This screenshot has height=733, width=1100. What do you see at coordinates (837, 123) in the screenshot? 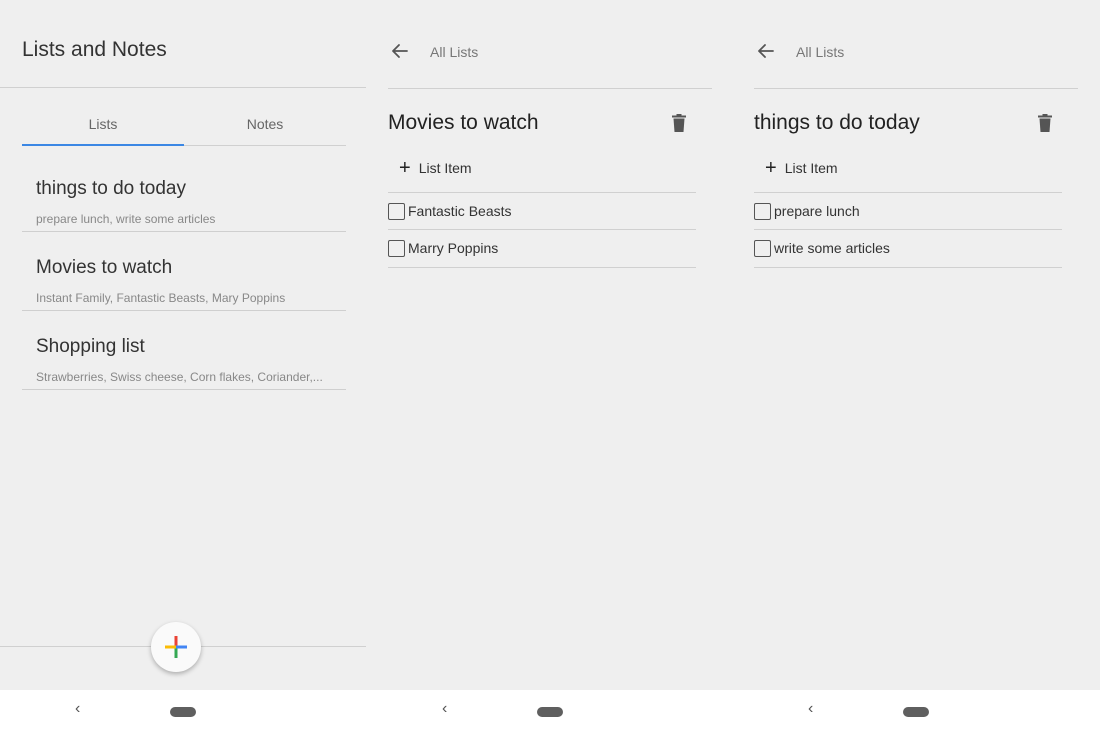
I see `list-title: things to do today` at bounding box center [837, 123].